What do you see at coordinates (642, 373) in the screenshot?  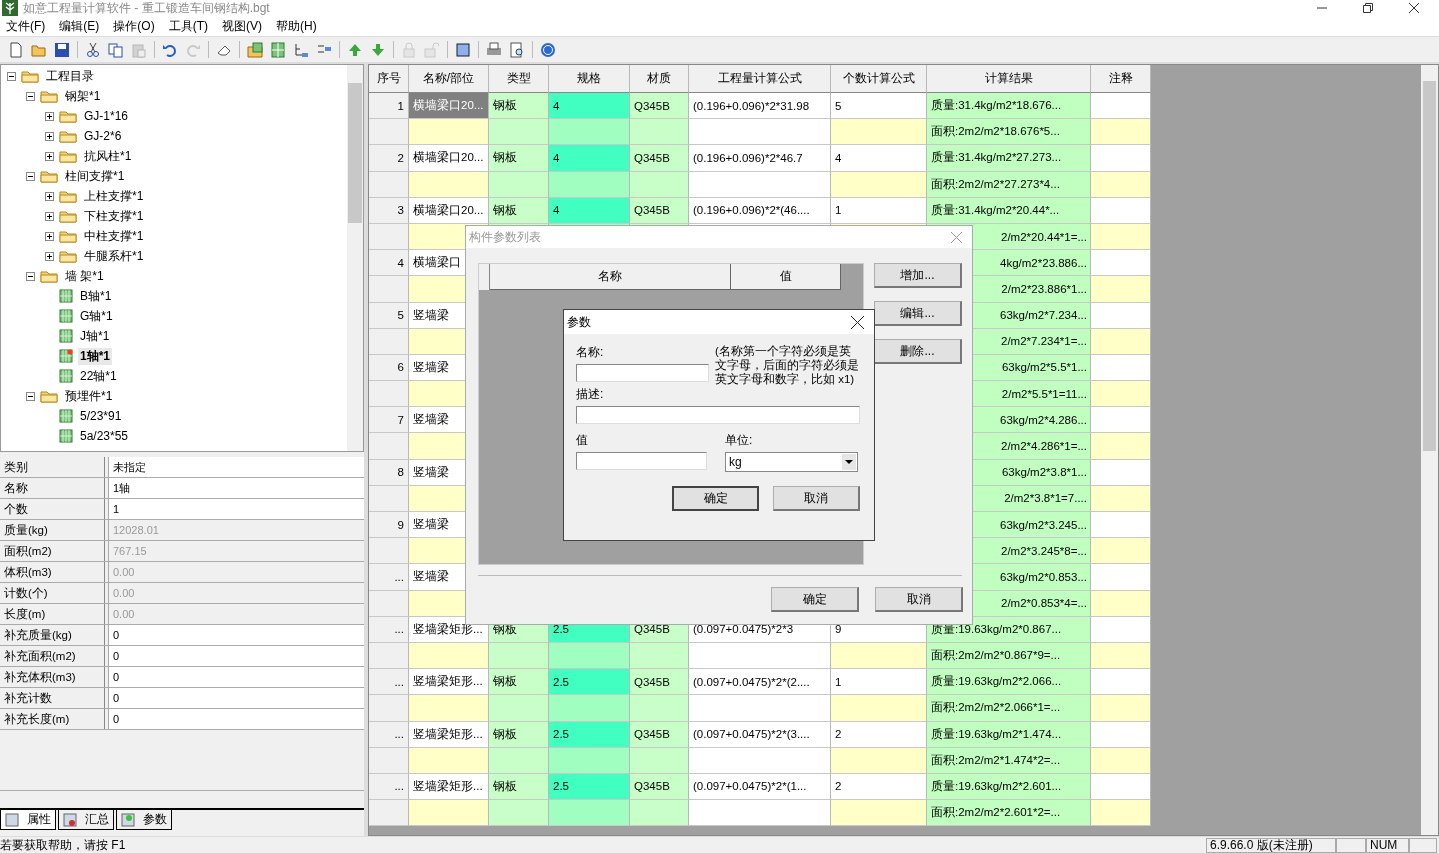 I see `name-input-field` at bounding box center [642, 373].